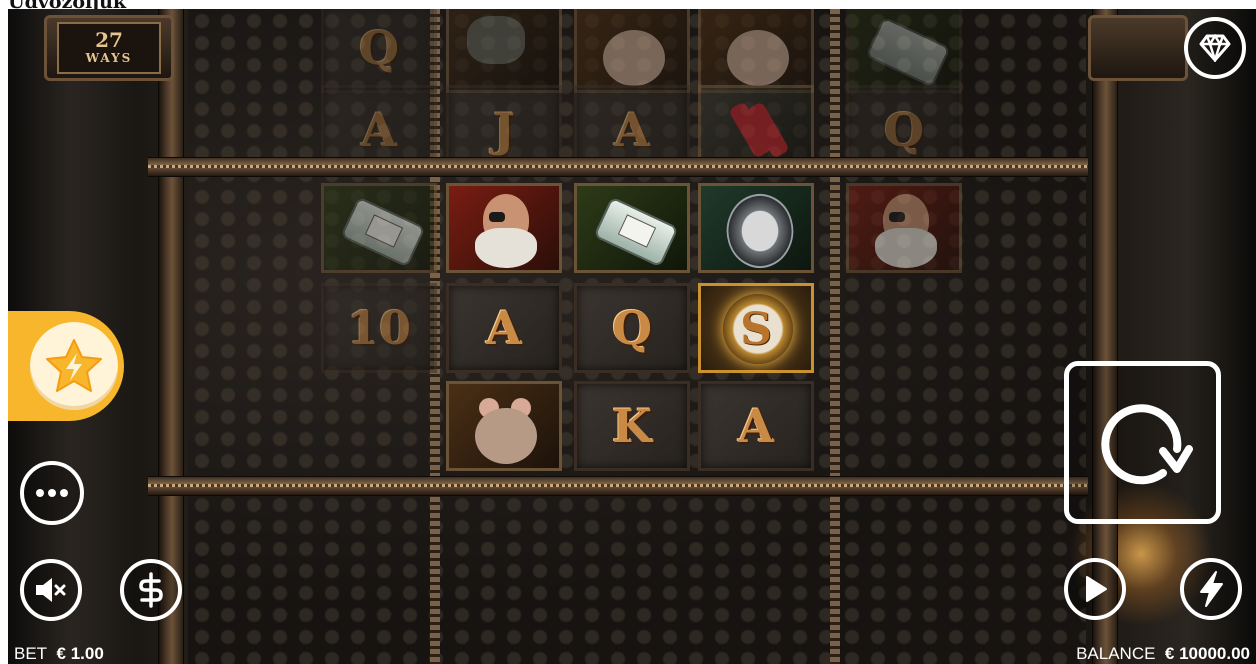  I want to click on right-info-panel, so click(1138, 48).